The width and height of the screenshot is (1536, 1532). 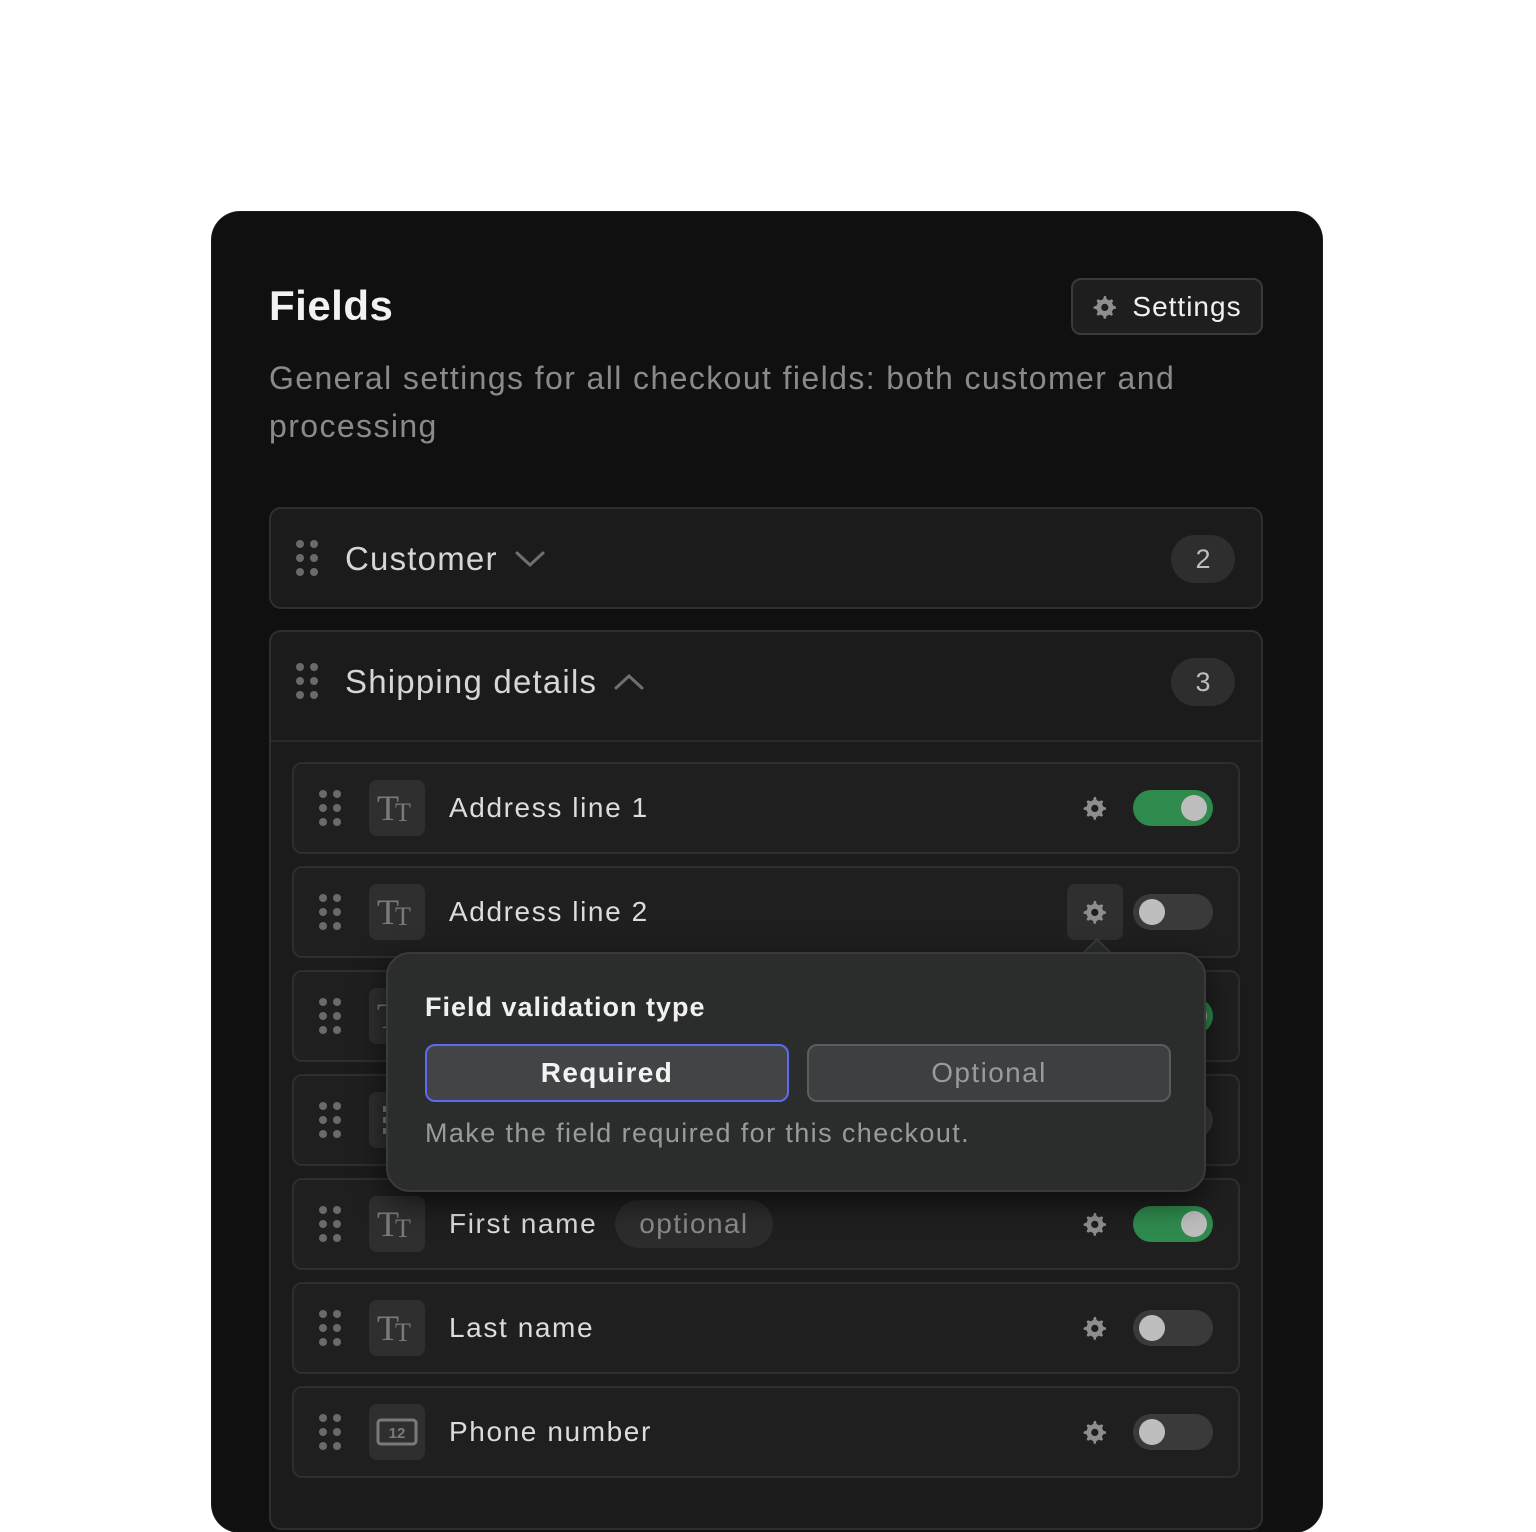 I want to click on chevron-up-icon, so click(x=629, y=682).